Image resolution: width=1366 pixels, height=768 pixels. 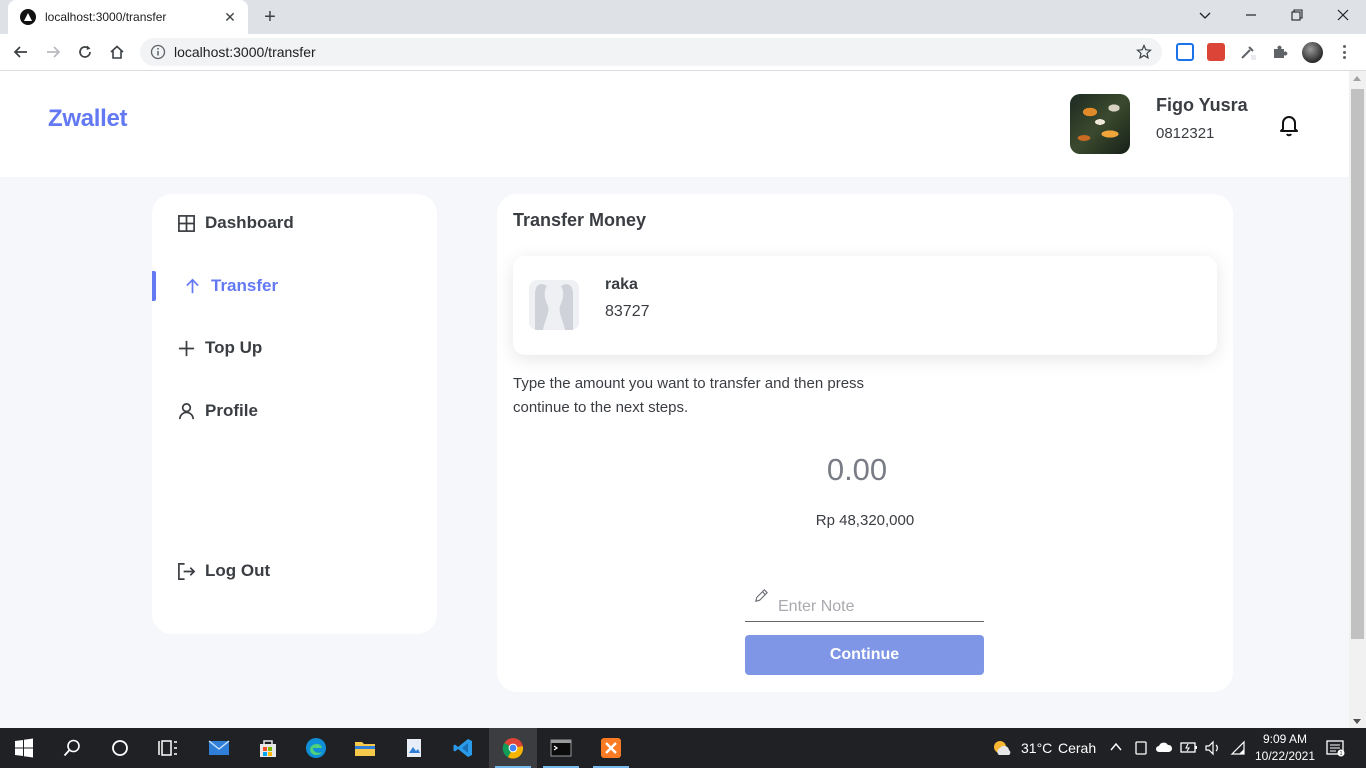 What do you see at coordinates (761, 595) in the screenshot?
I see `pencil-icon` at bounding box center [761, 595].